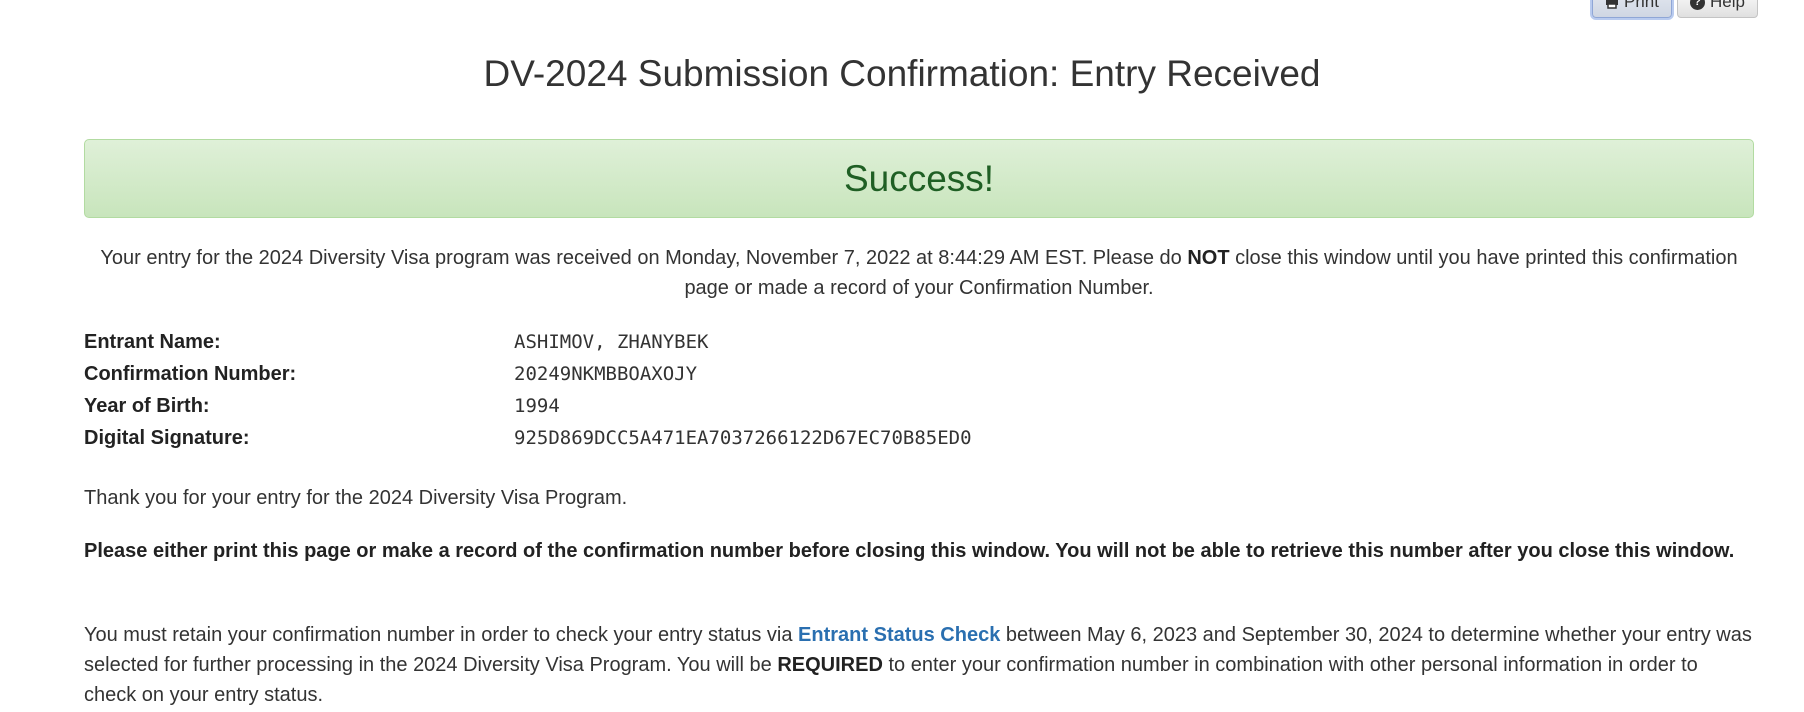  What do you see at coordinates (1727, 5) in the screenshot?
I see `help-button-label: Help` at bounding box center [1727, 5].